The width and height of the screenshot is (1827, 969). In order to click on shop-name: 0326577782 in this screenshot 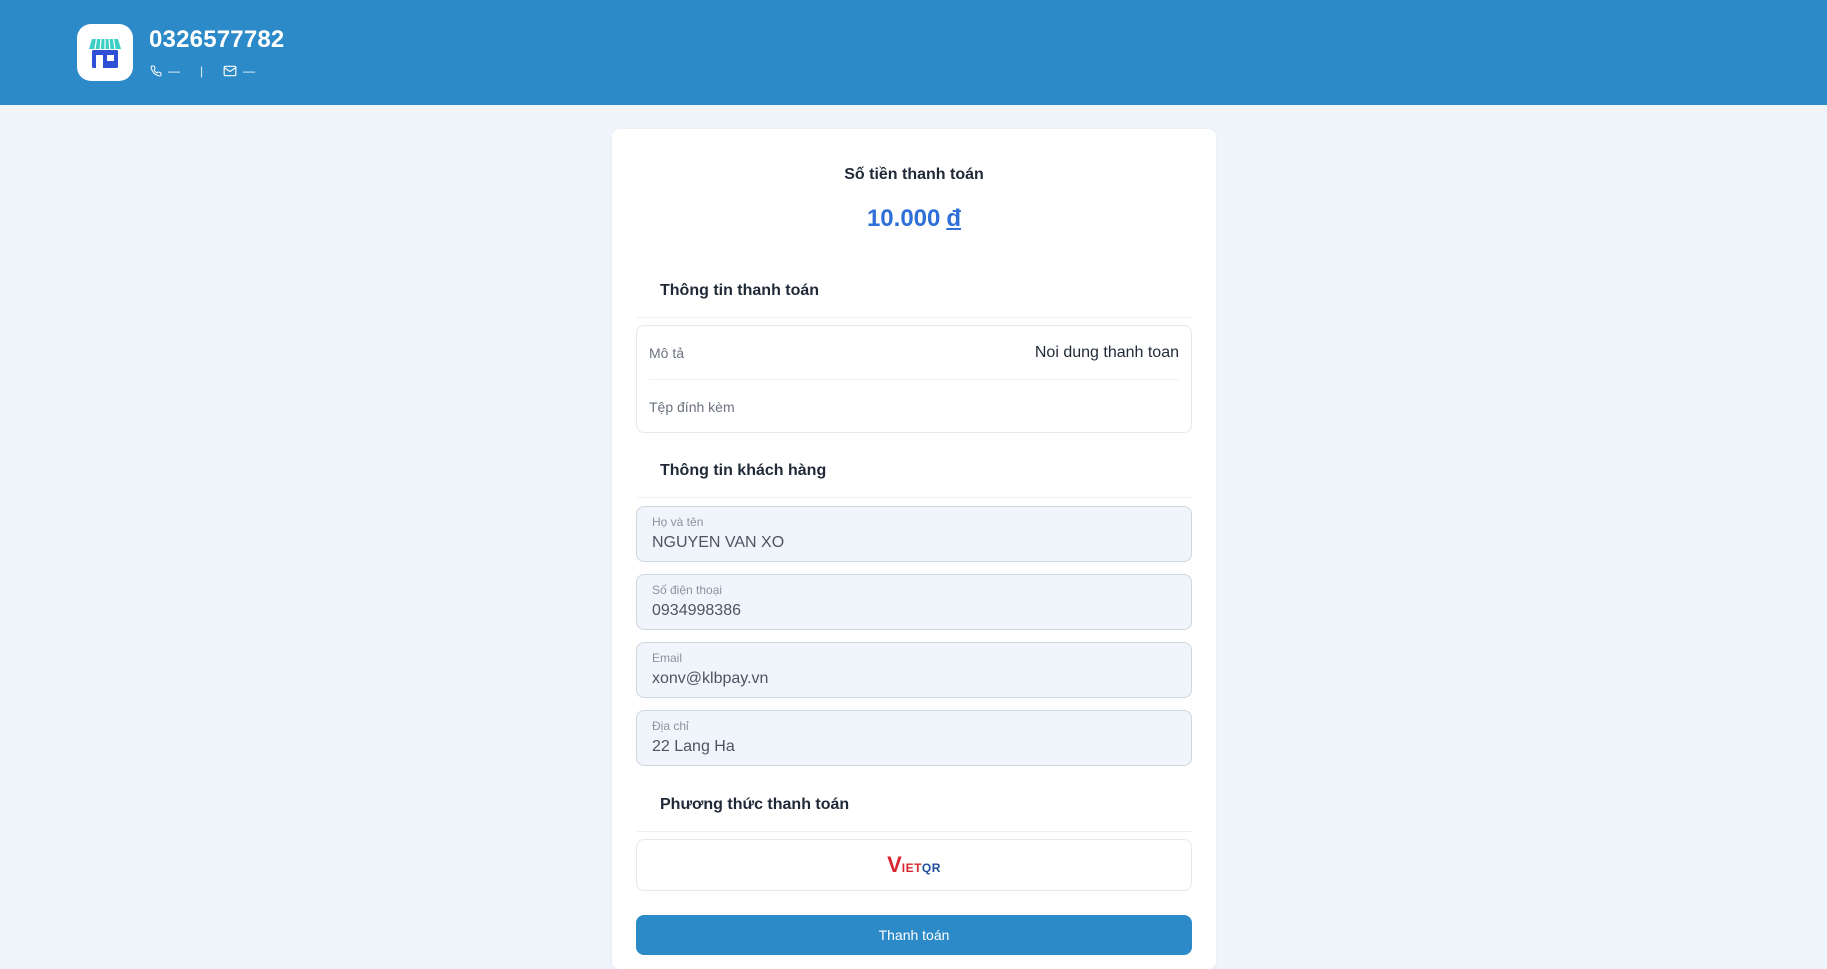, I will do `click(217, 39)`.